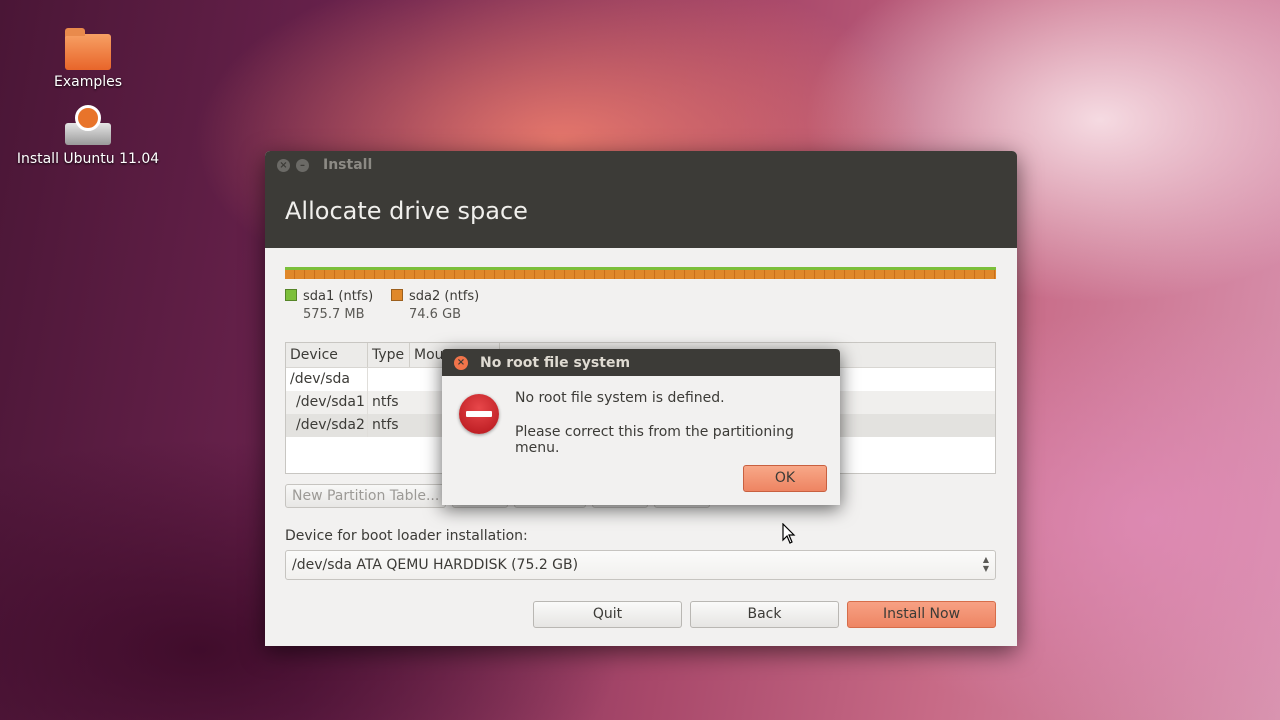 The image size is (1280, 720). I want to click on sda2-swatch, so click(397, 295).